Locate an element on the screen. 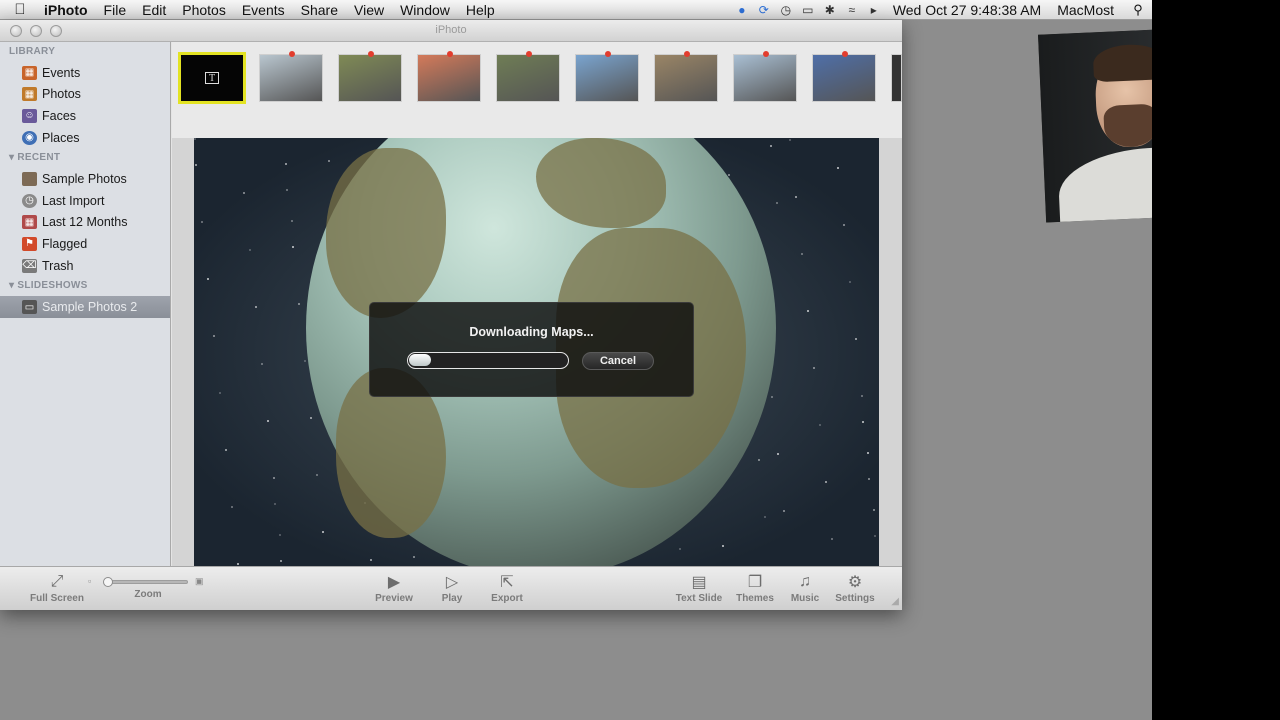  window-titlebar: iPhoto is located at coordinates (451, 31).